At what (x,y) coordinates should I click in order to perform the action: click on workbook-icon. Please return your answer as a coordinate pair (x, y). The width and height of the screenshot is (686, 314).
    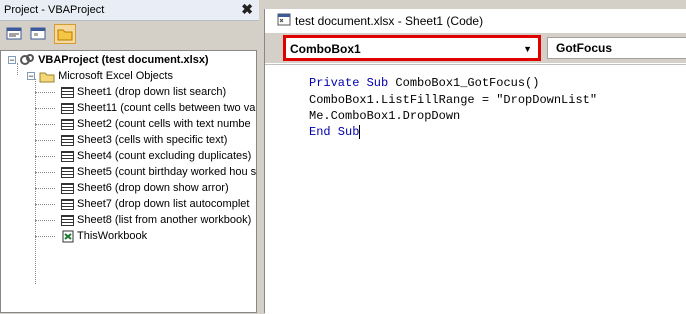
    Looking at the image, I should click on (68, 236).